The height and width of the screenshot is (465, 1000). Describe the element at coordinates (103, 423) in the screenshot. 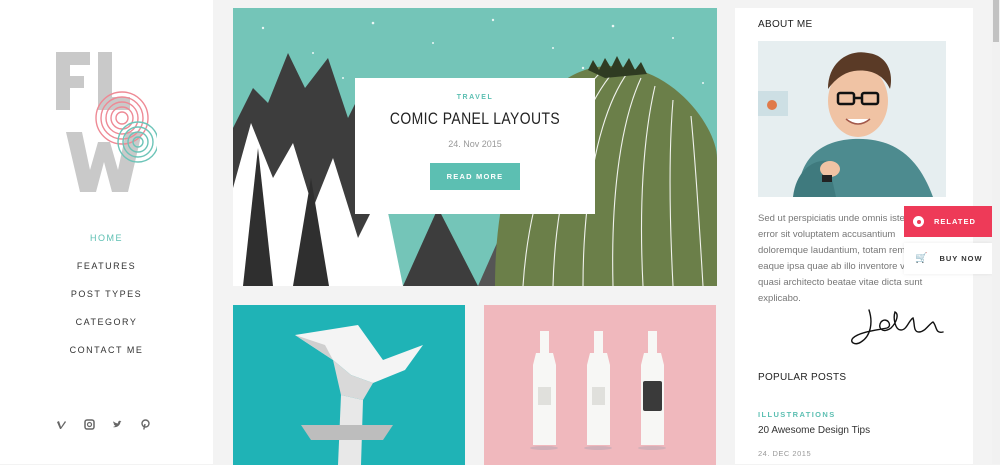

I see `social-links` at that location.